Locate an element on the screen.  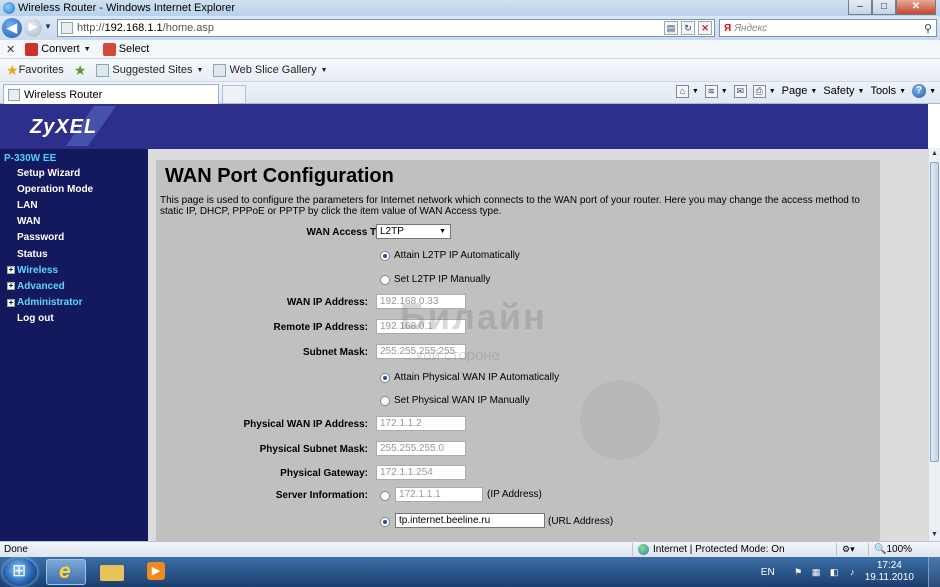
taskbar-ie-button is located at coordinates (66, 572).